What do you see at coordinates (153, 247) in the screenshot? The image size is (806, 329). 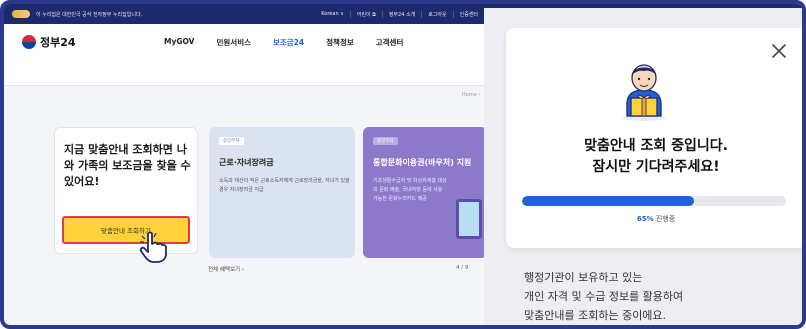 I see `hand-pointer-icon` at bounding box center [153, 247].